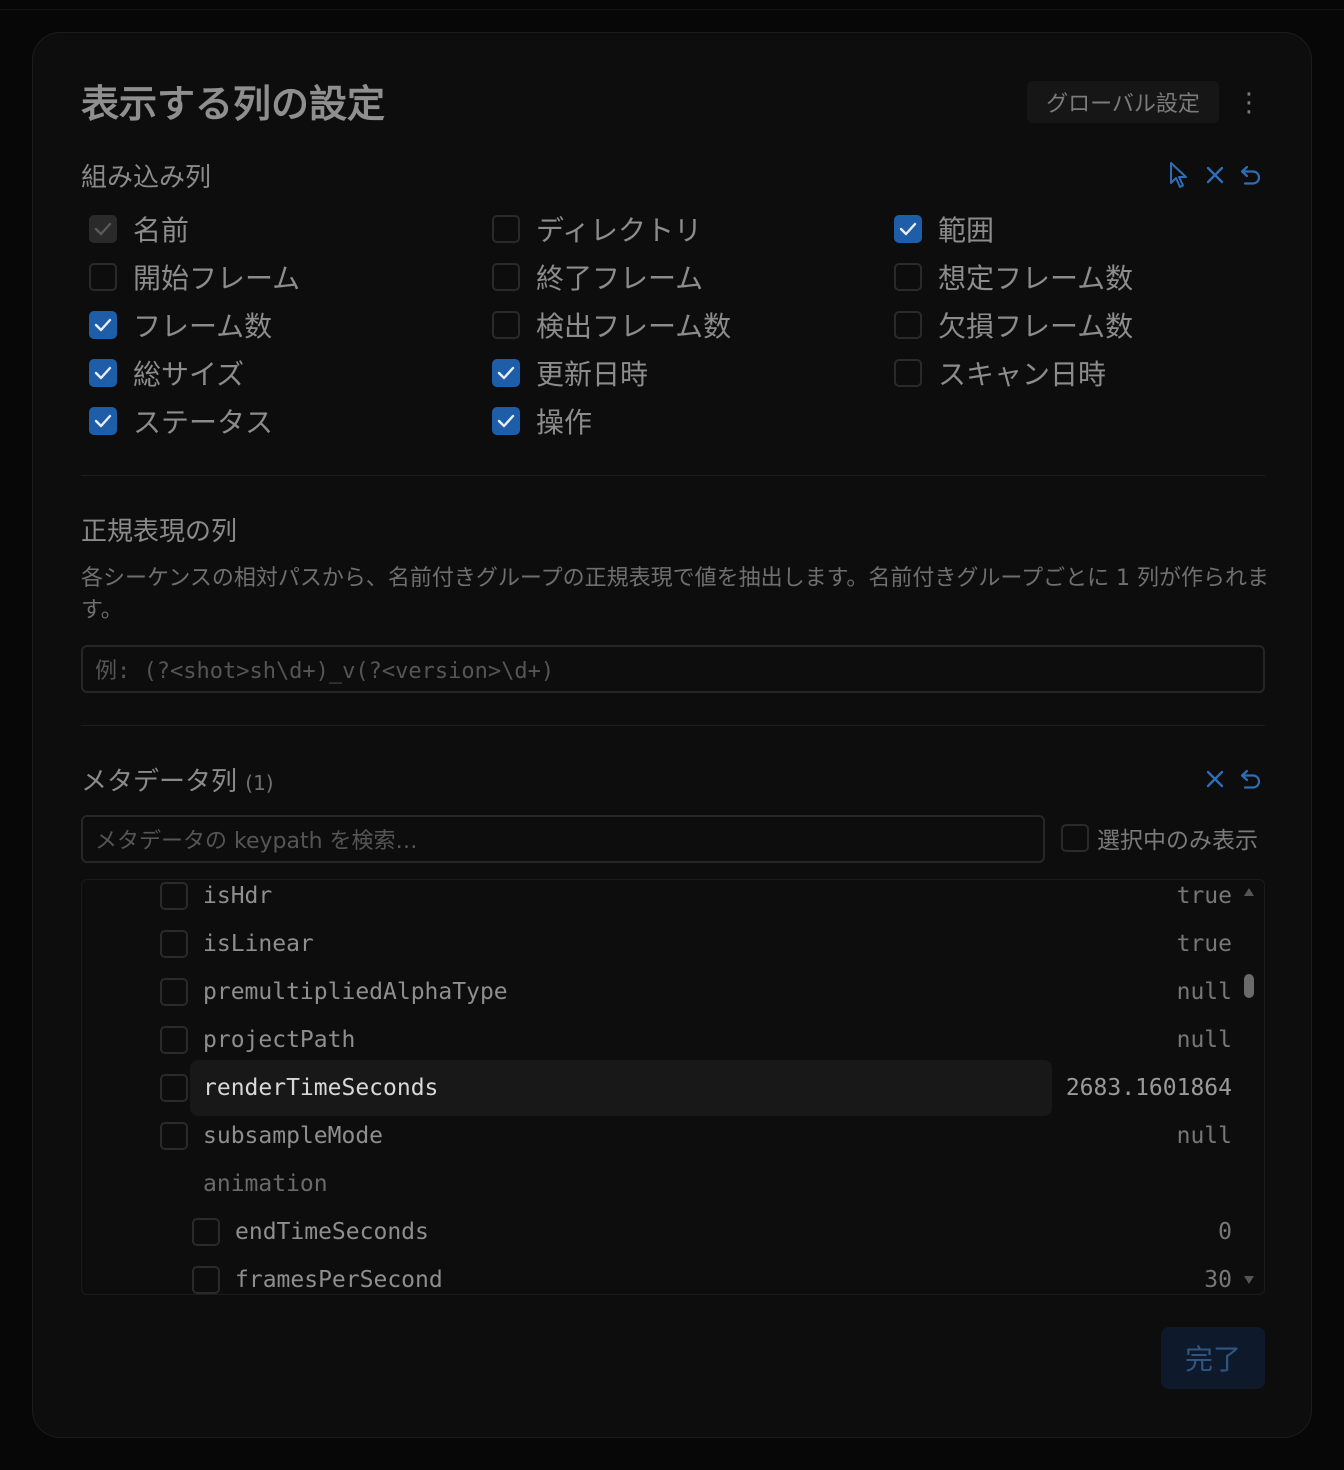 The image size is (1344, 1470). Describe the element at coordinates (620, 278) in the screenshot. I see `builtin-column-label: 終了フレーム` at that location.